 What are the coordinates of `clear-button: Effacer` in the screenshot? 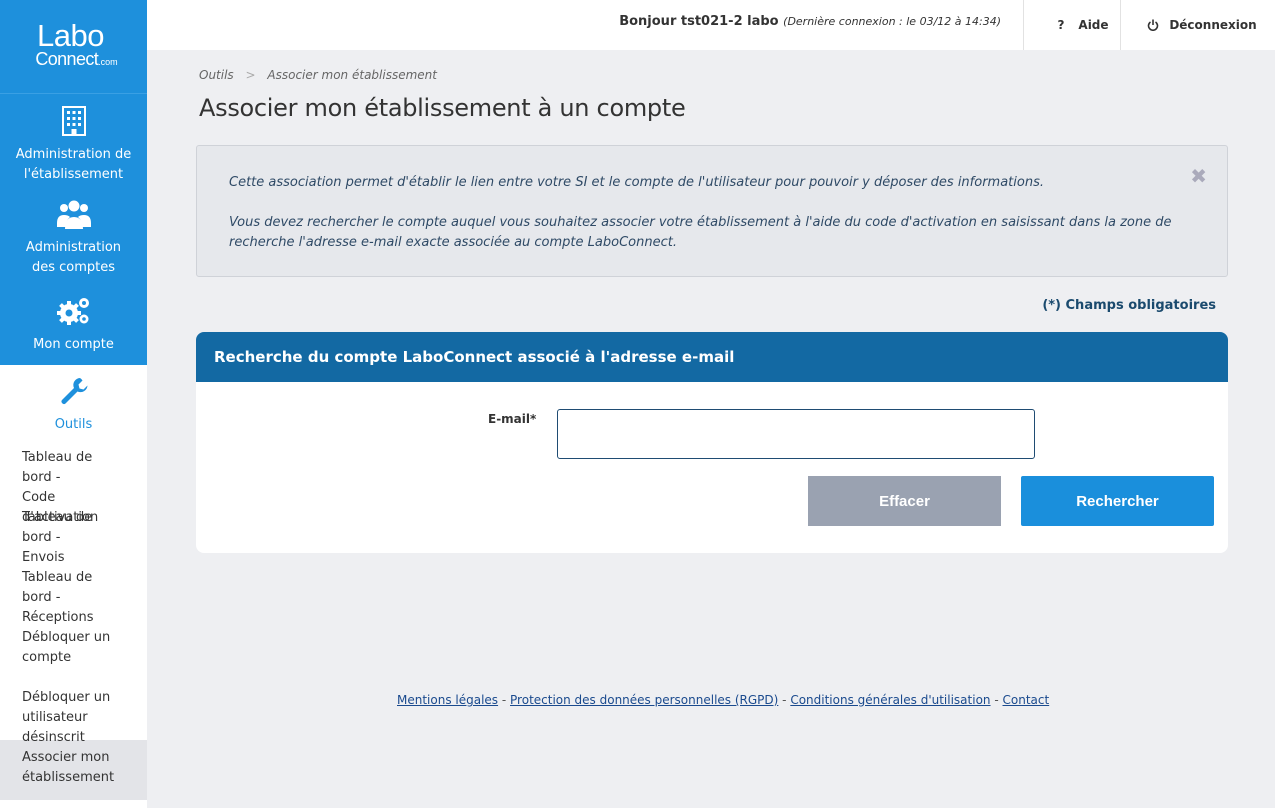 It's located at (904, 501).